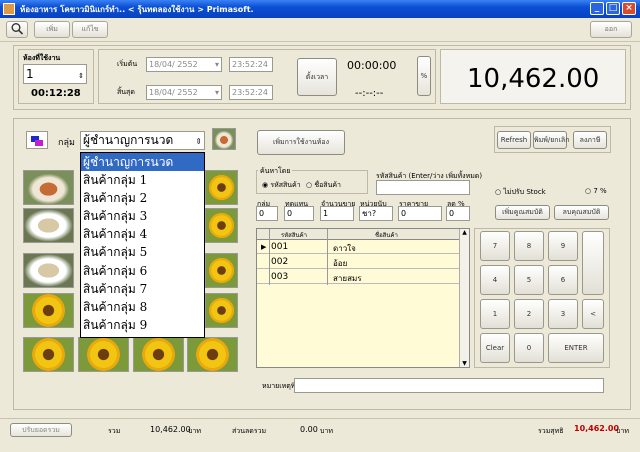 The height and width of the screenshot is (452, 640). I want to click on radio-name: ○ ชื่อสินค้า, so click(323, 185).